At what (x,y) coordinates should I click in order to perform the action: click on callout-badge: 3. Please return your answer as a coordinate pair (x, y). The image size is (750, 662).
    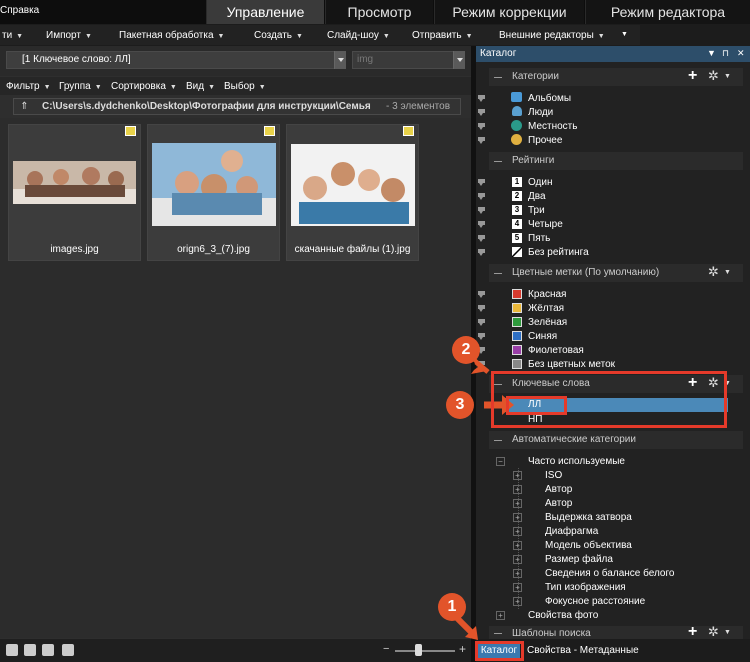
    Looking at the image, I should click on (460, 405).